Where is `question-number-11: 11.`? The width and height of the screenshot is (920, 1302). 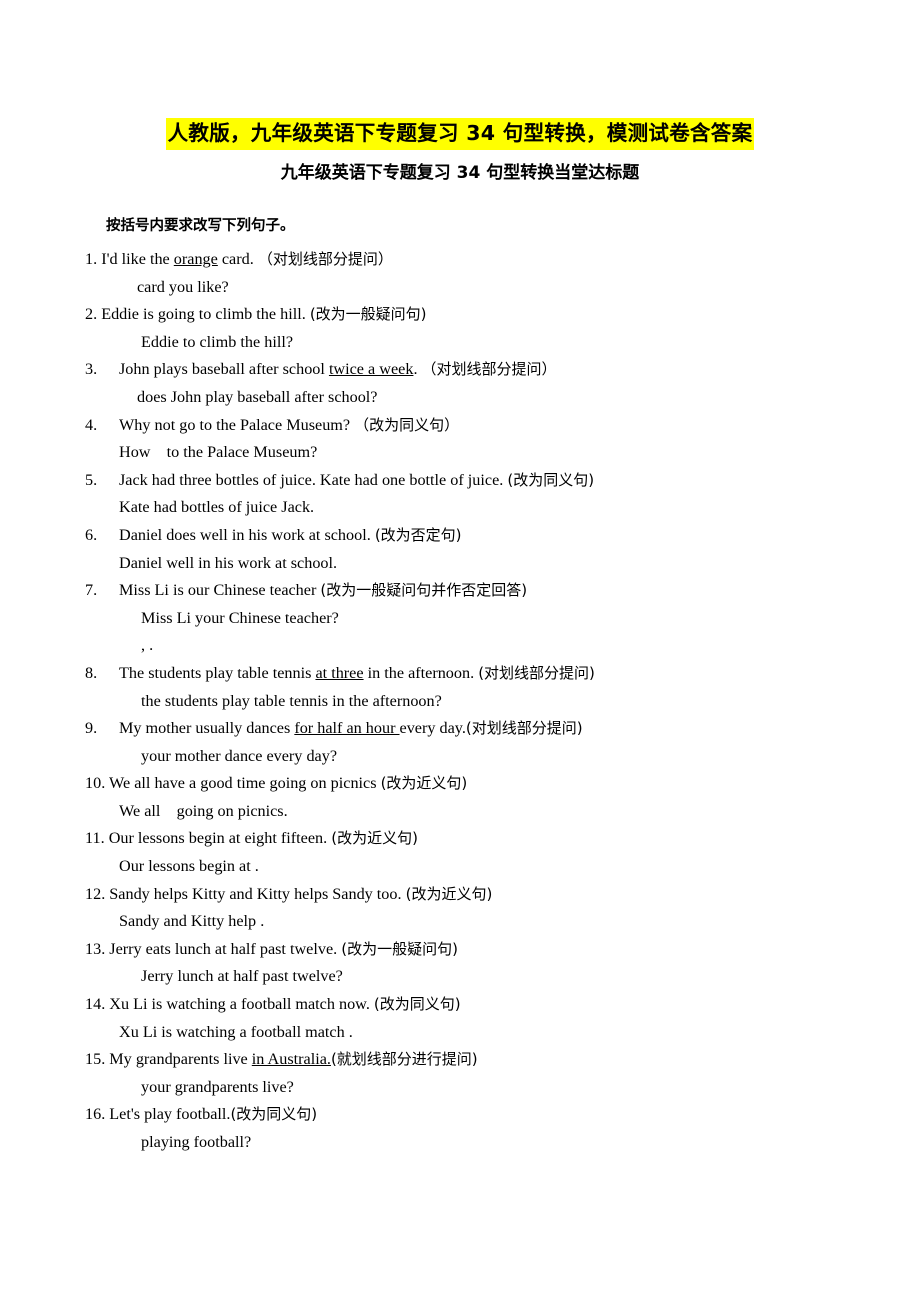 question-number-11: 11. is located at coordinates (95, 838).